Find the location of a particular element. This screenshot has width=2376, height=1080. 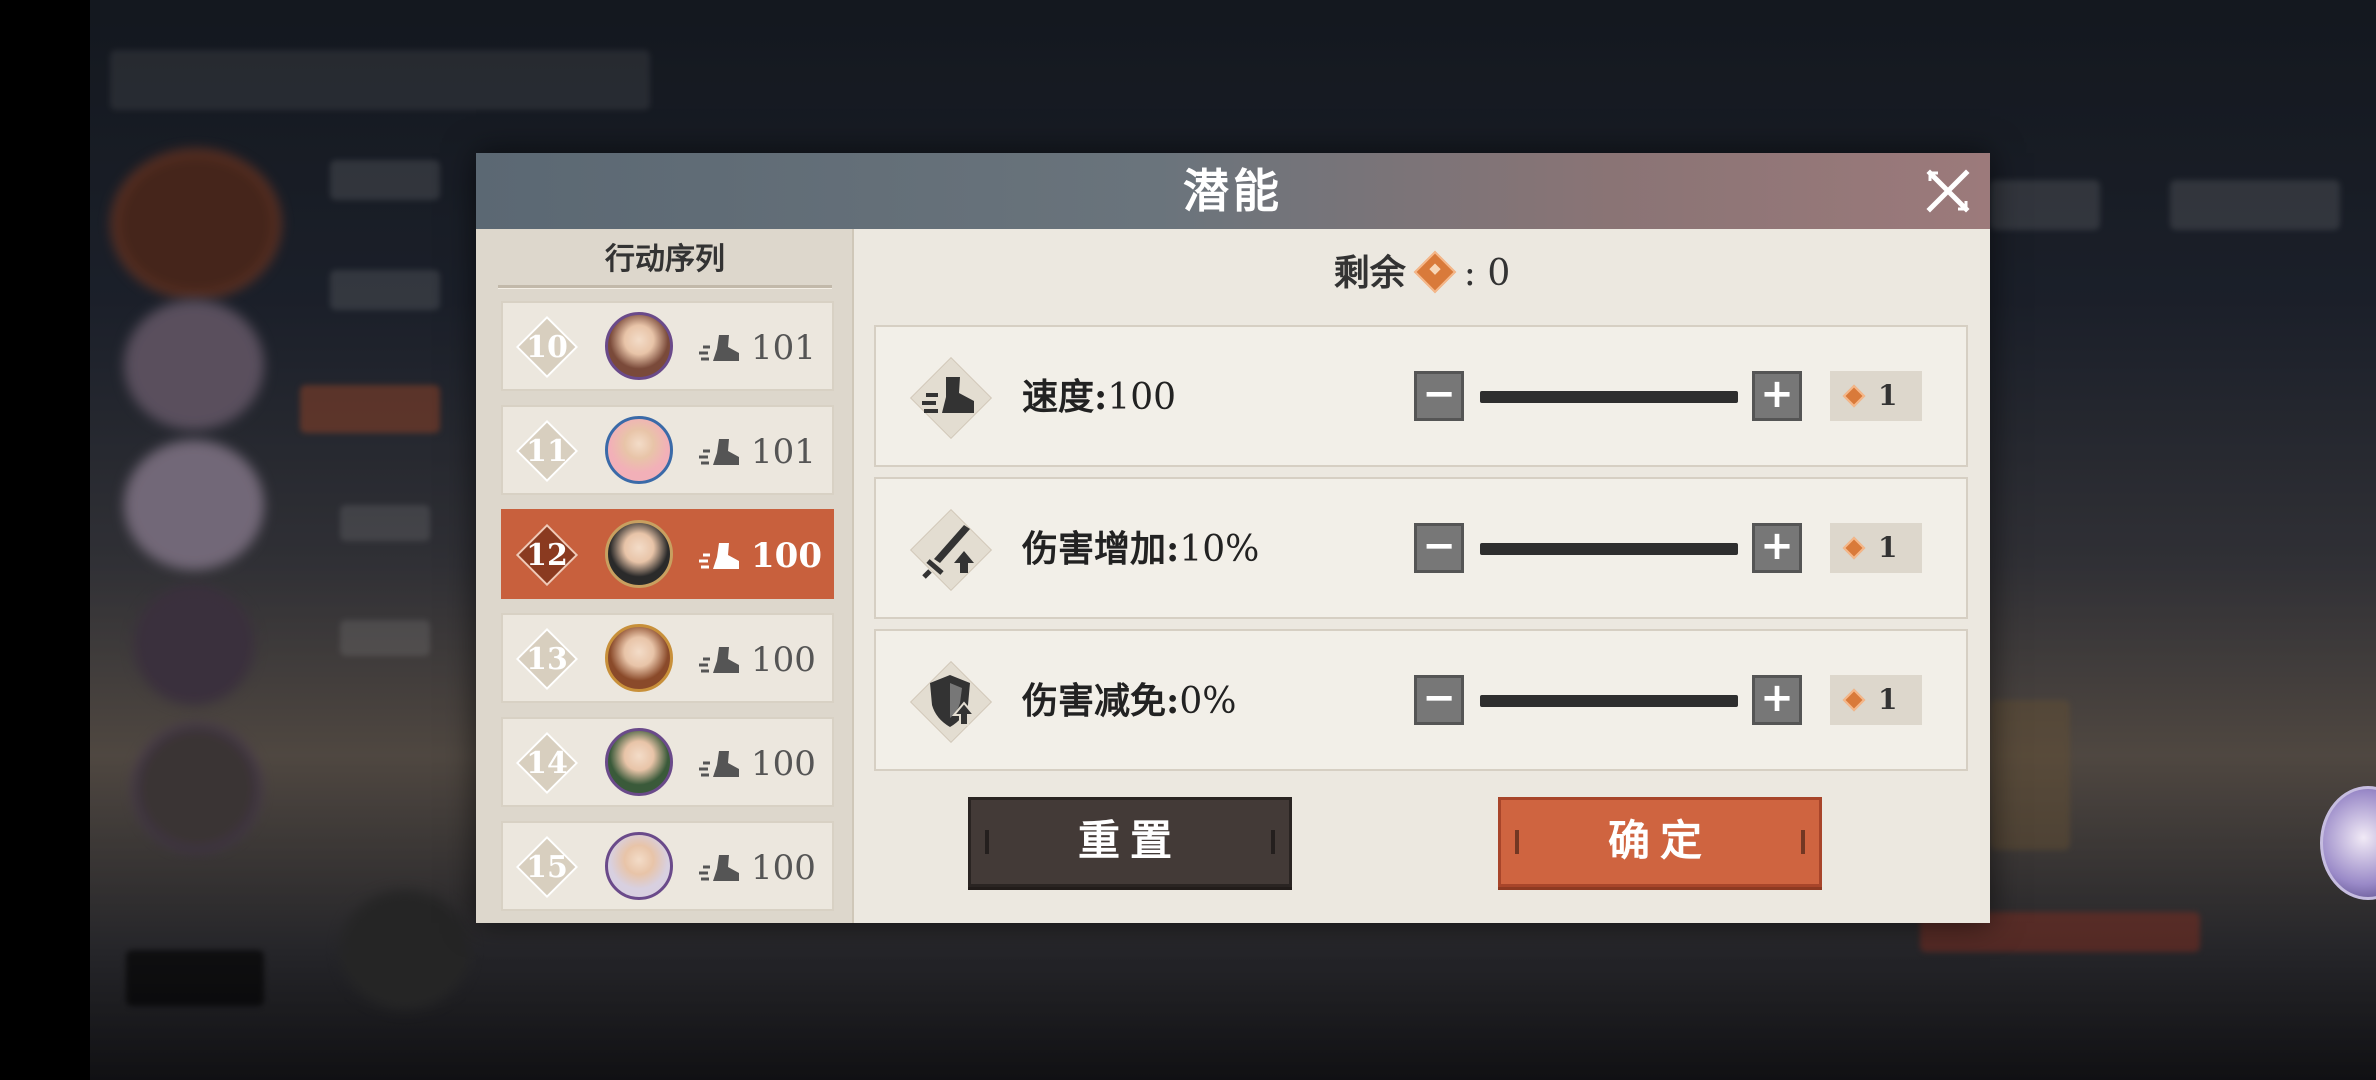

action-sequence-title: 行动序列 is located at coordinates (665, 259).